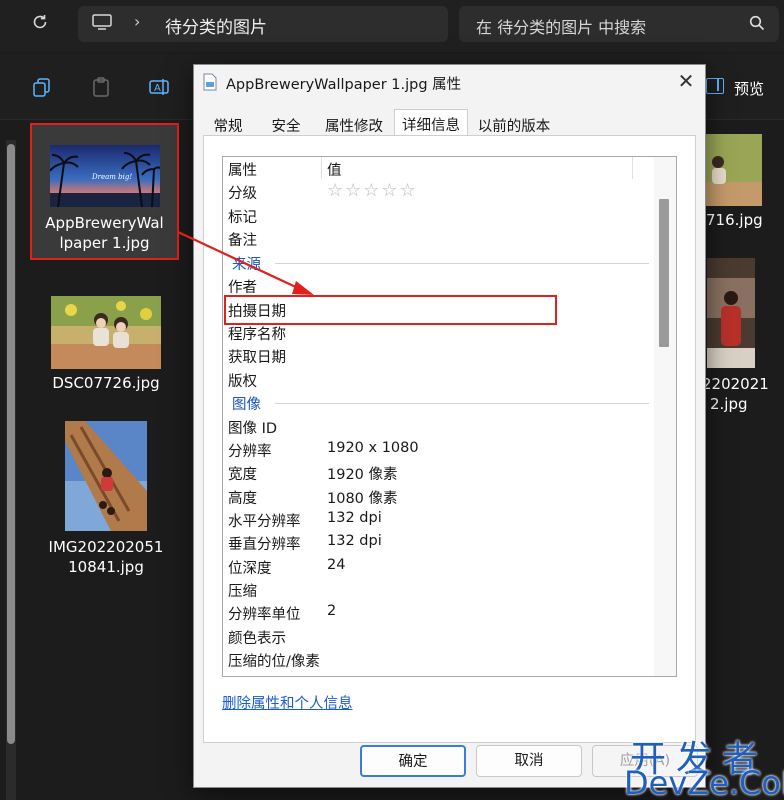 The width and height of the screenshot is (784, 800). What do you see at coordinates (438, 379) in the screenshot?
I see `property-row: 版权` at bounding box center [438, 379].